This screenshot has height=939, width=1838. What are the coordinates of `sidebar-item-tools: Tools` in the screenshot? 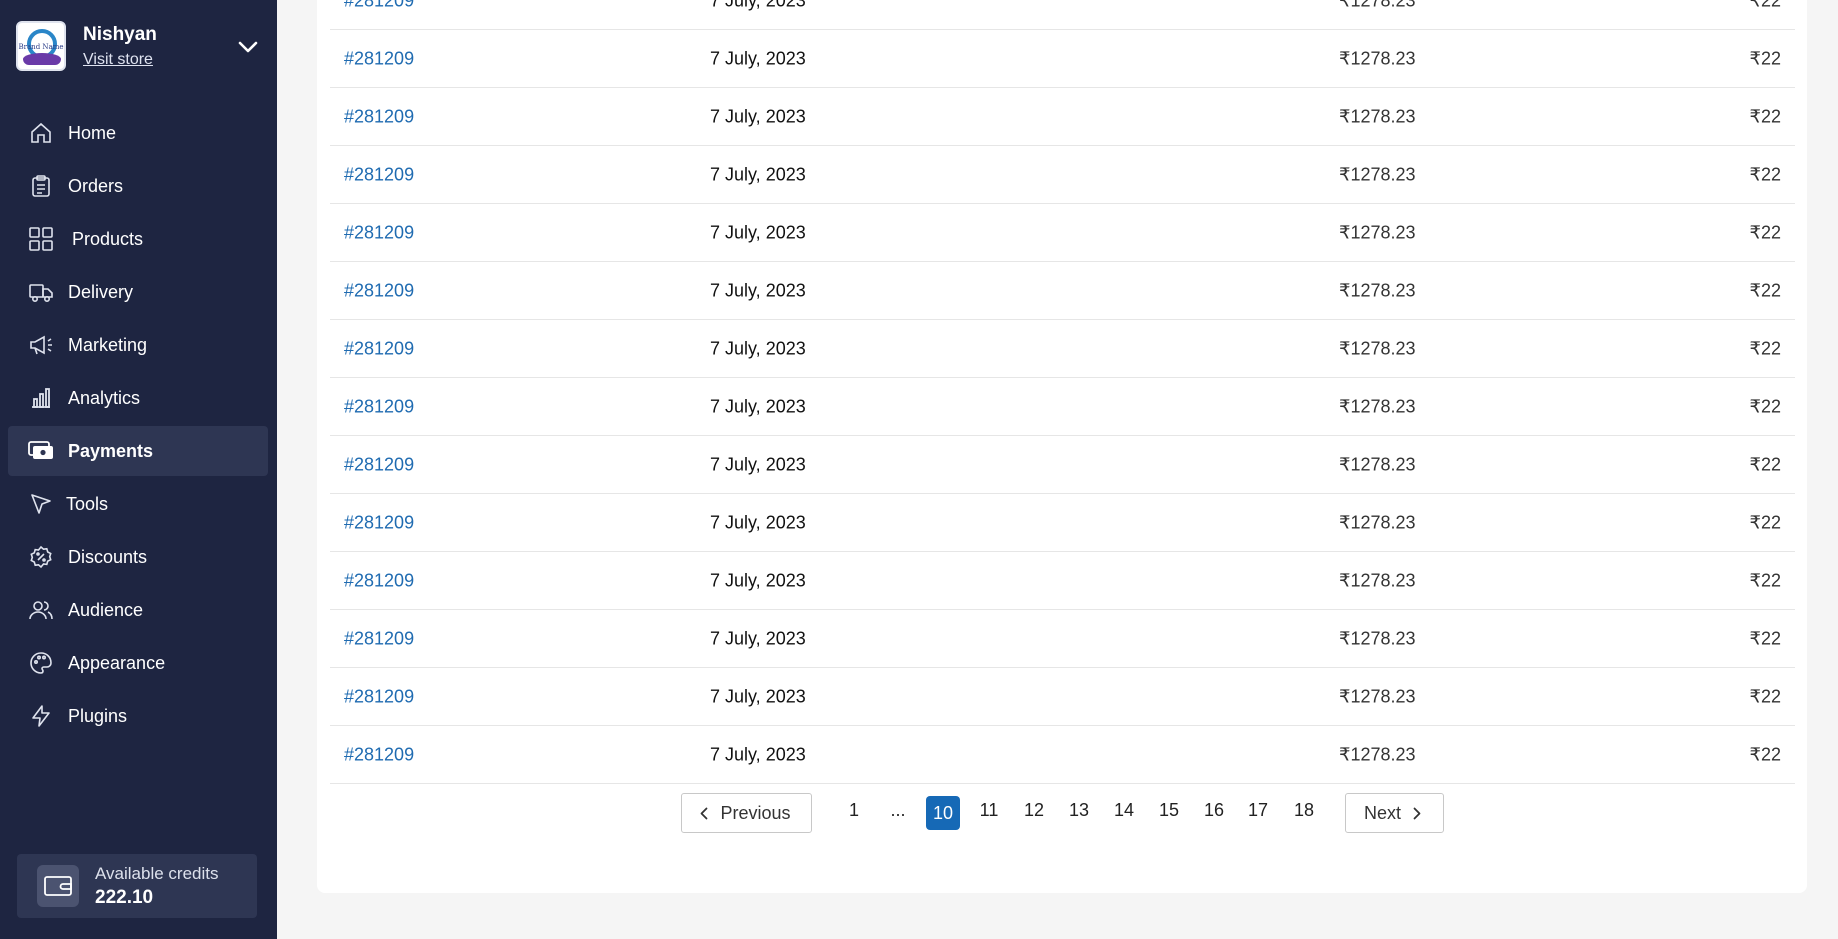 It's located at (138, 504).